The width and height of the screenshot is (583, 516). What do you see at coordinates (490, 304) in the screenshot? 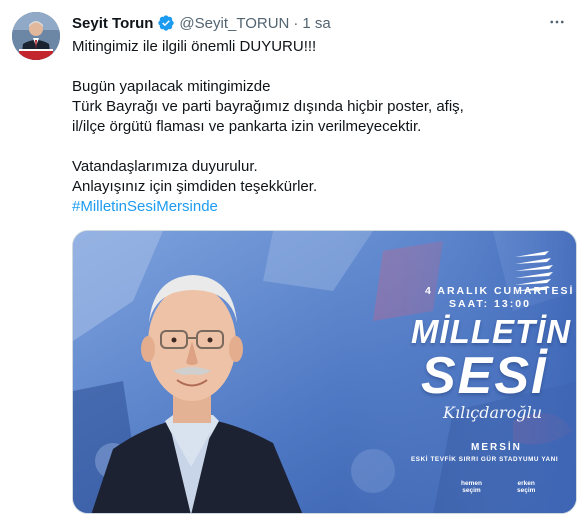
I see `poster-time: SAAT: 13:00` at bounding box center [490, 304].